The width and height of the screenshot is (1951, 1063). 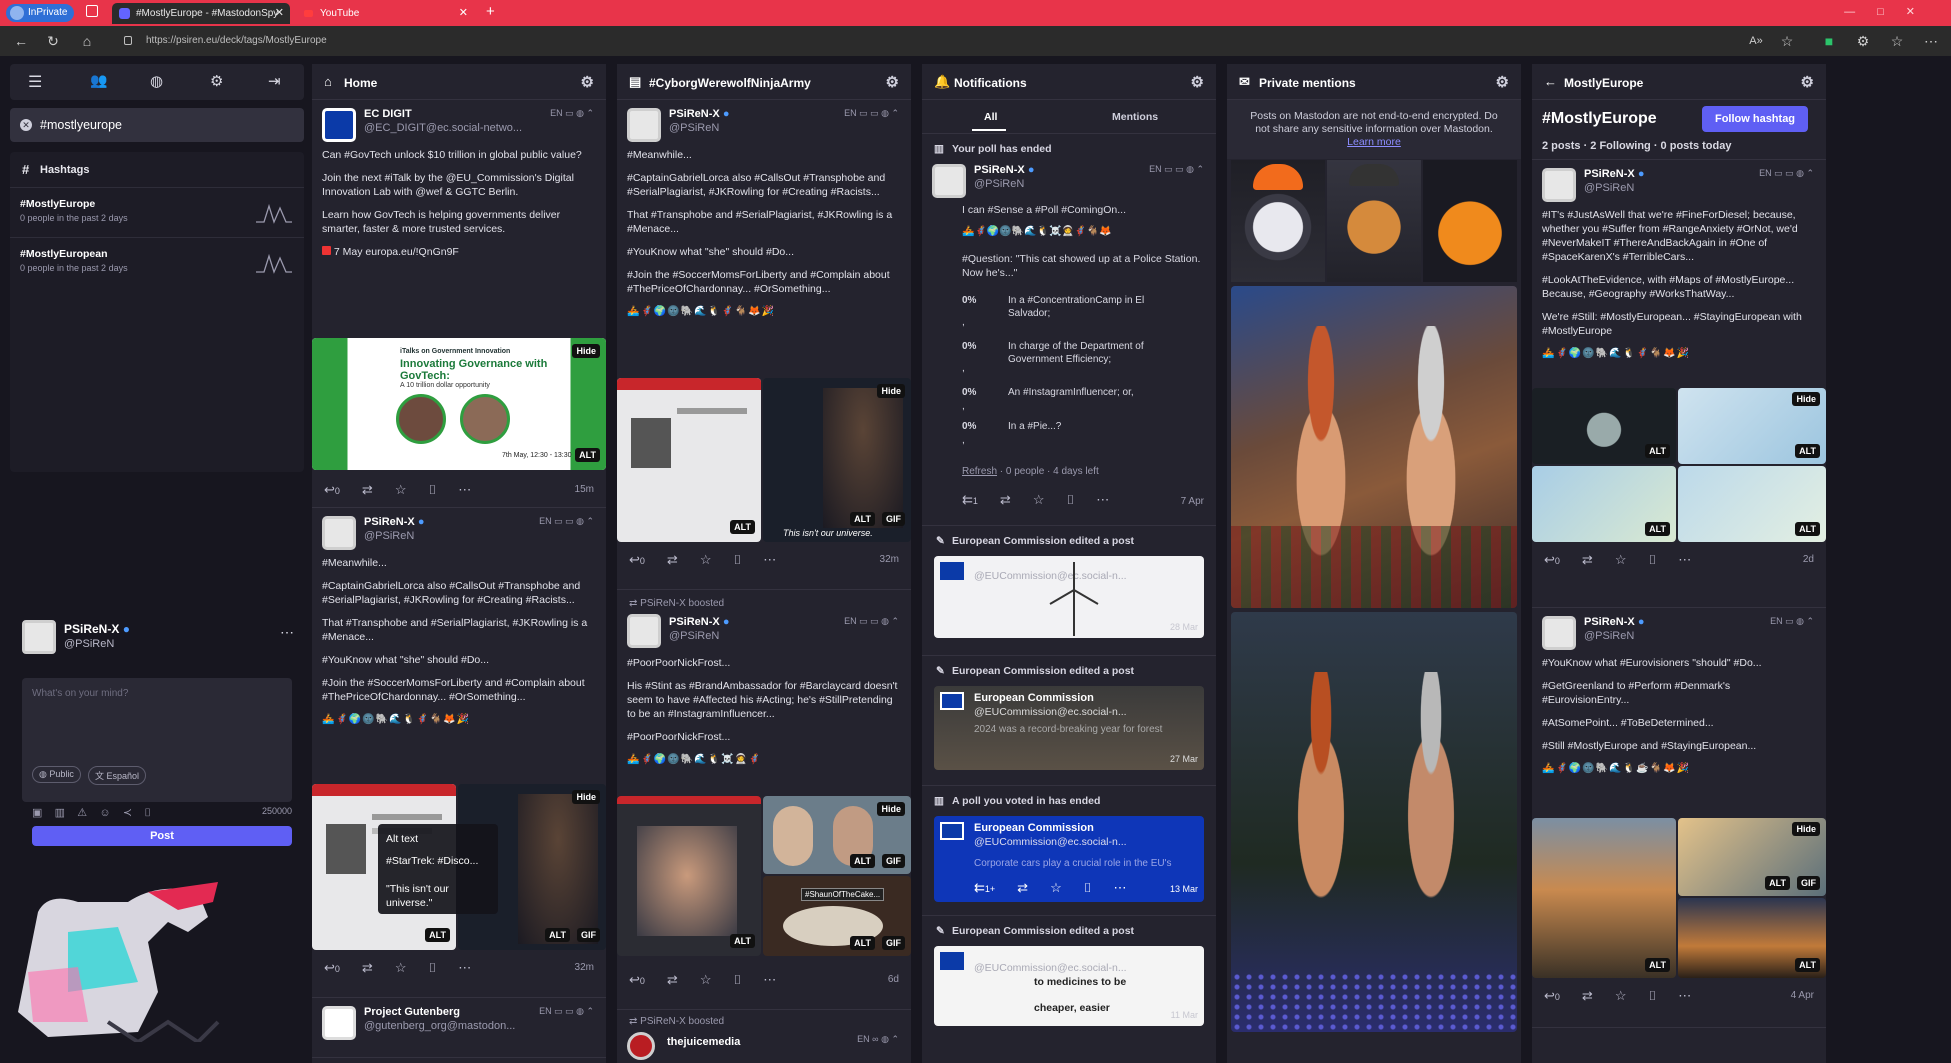 I want to click on media-icon: ▣, so click(x=37, y=813).